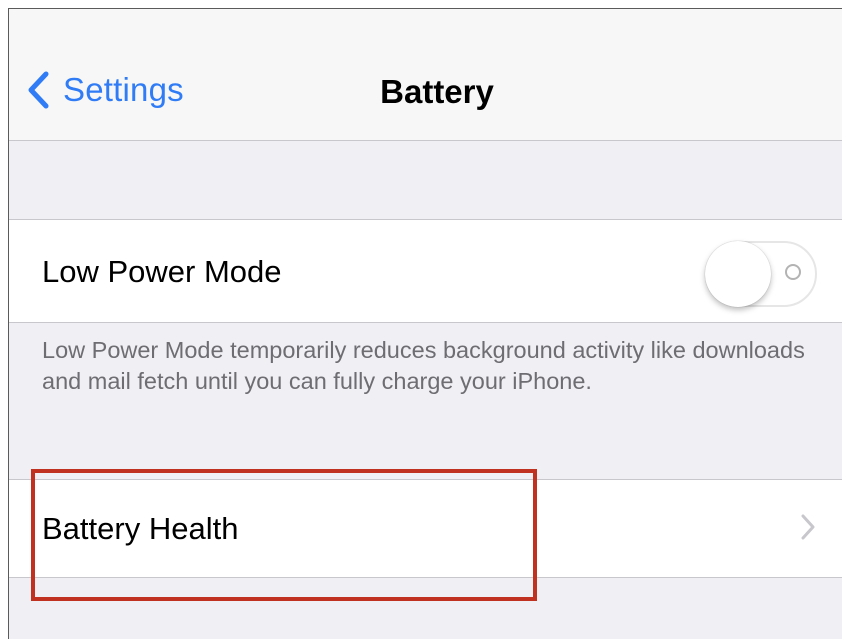 The image size is (842, 639). I want to click on low-power-mode-toggle, so click(761, 274).